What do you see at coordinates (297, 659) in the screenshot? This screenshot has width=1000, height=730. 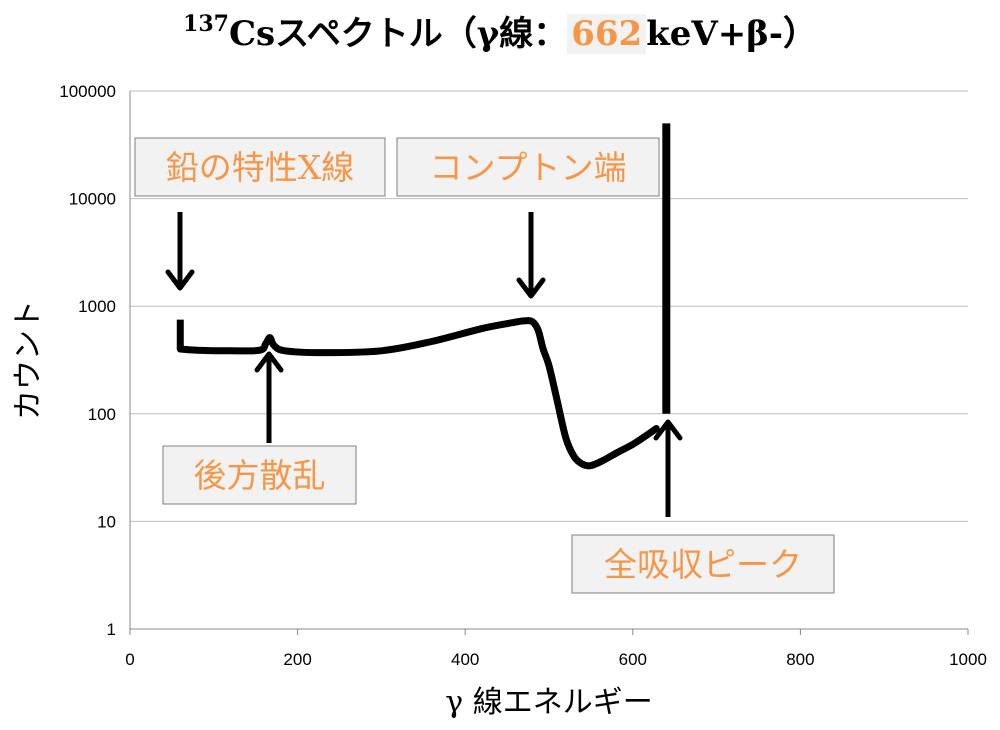 I see `x-tick-label-200: 200` at bounding box center [297, 659].